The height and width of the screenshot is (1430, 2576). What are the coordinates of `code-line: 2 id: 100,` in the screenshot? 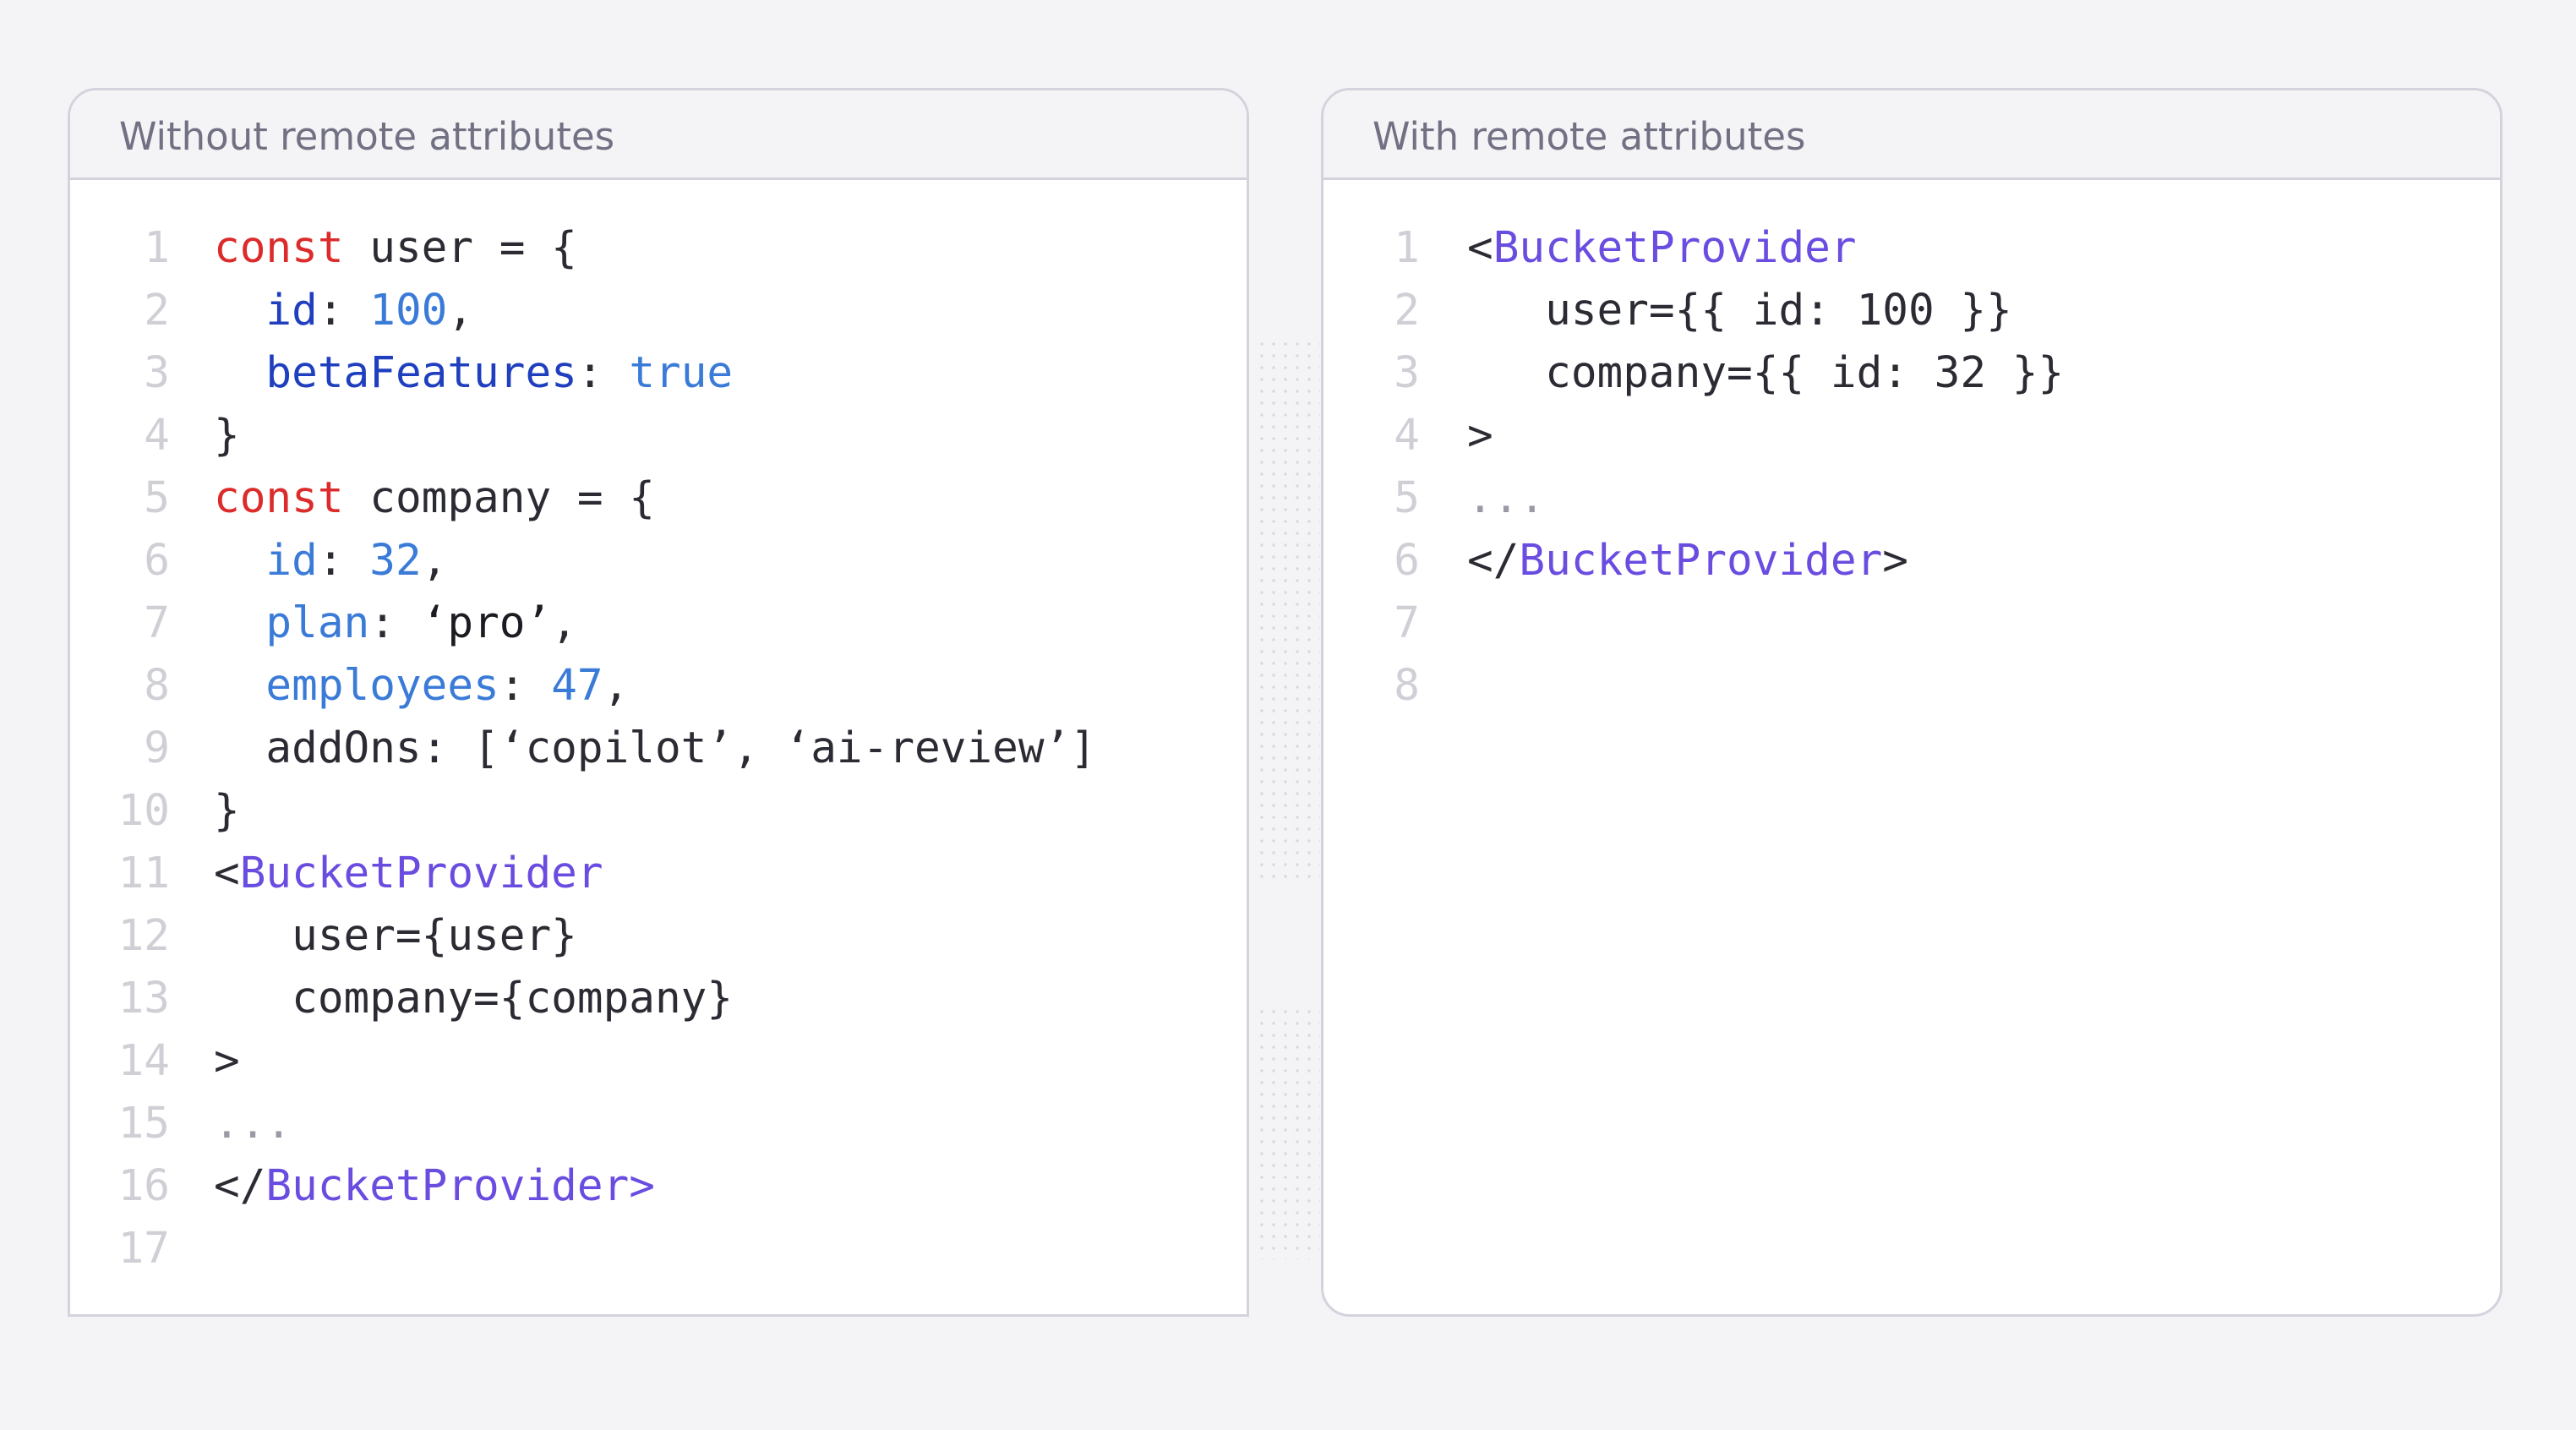 It's located at (658, 311).